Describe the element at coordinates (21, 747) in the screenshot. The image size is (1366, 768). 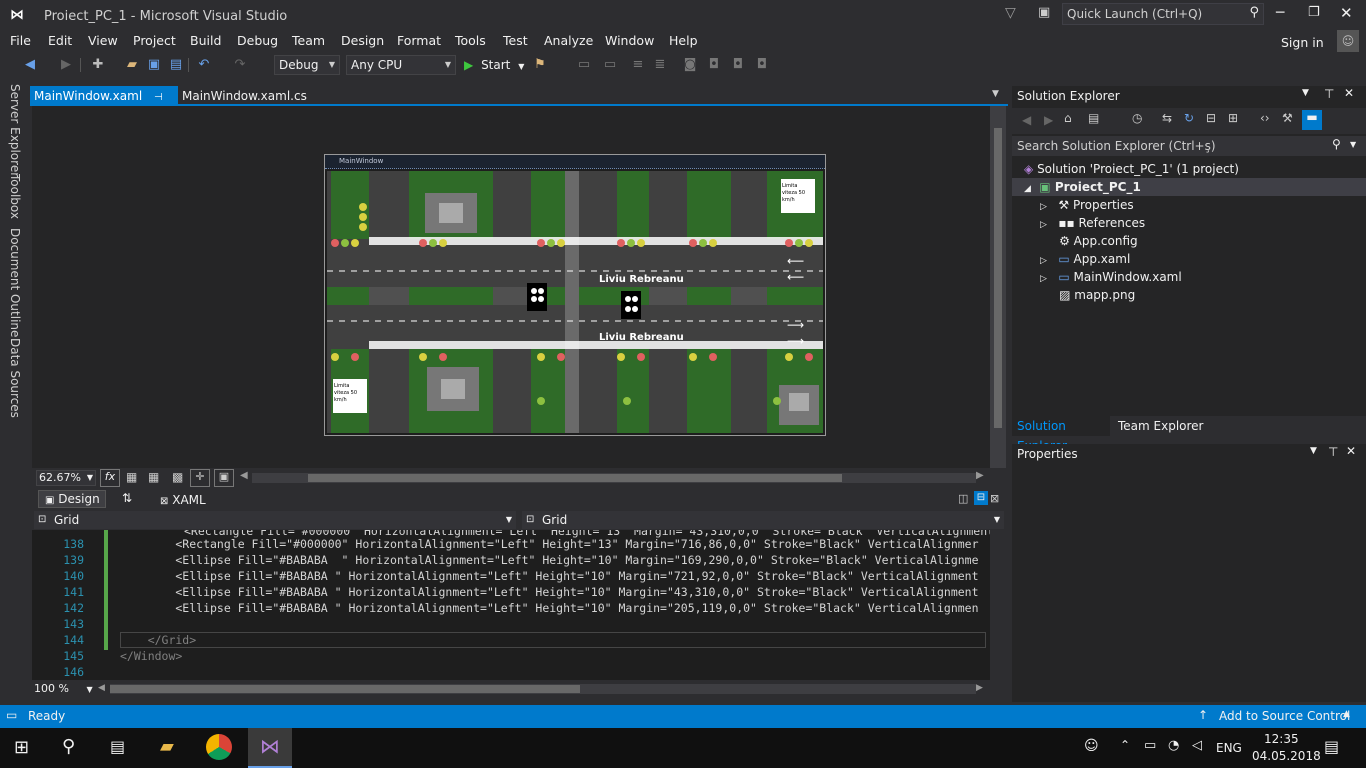
I see `windows-start-icon: ⊞` at that location.